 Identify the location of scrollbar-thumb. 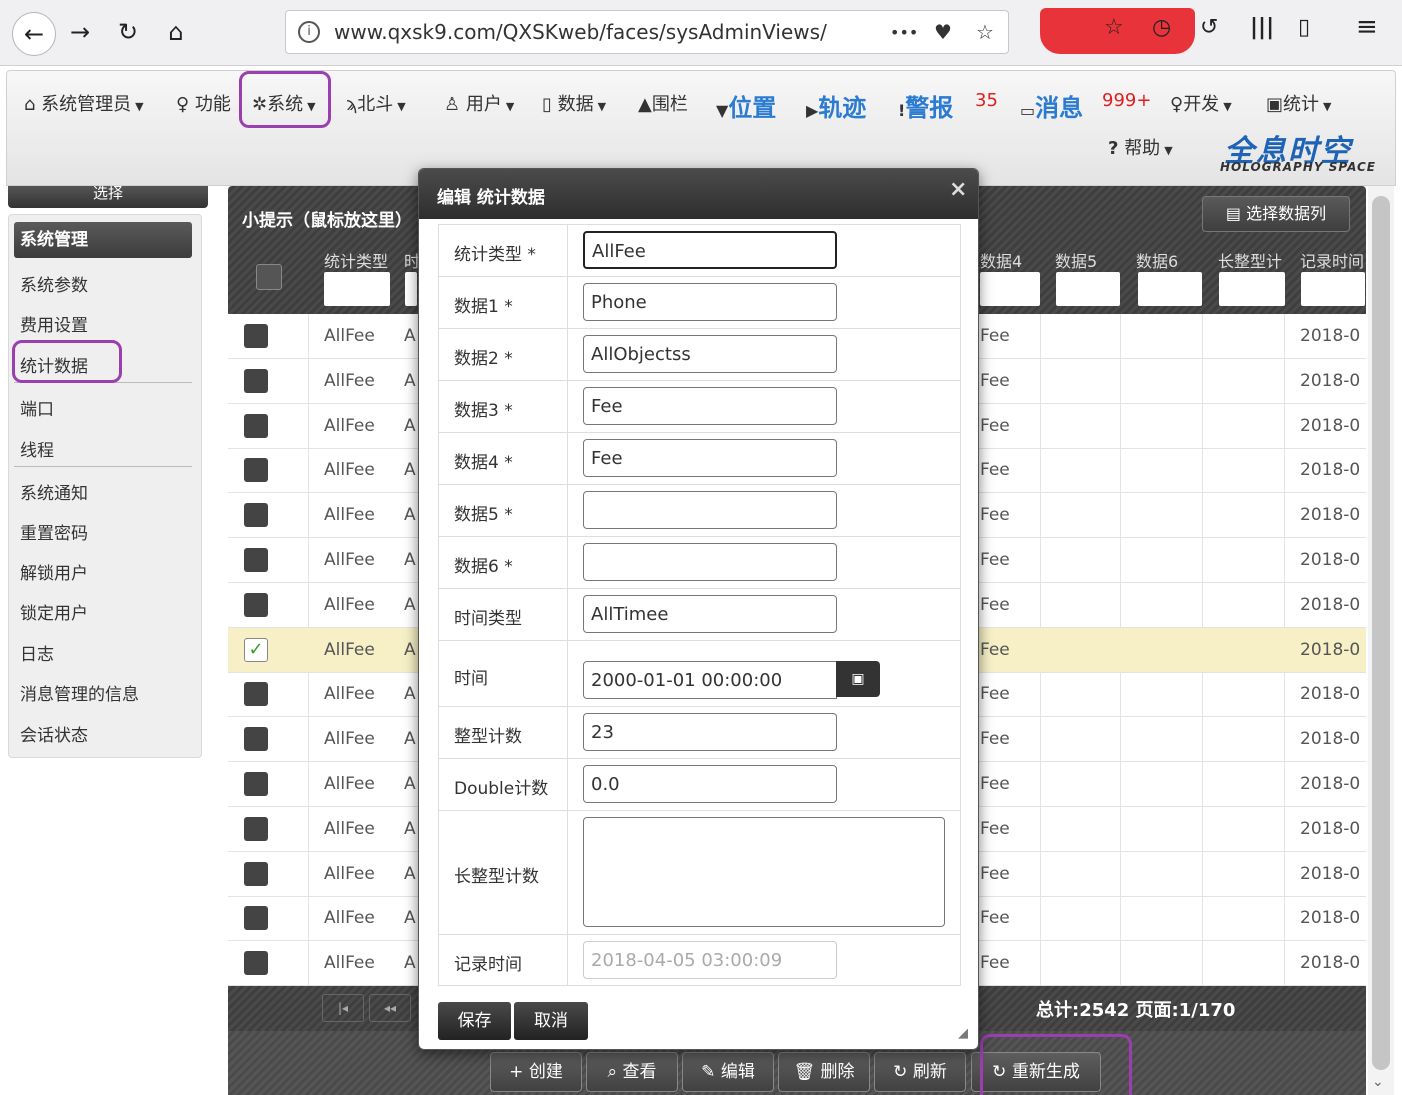
(1381, 633).